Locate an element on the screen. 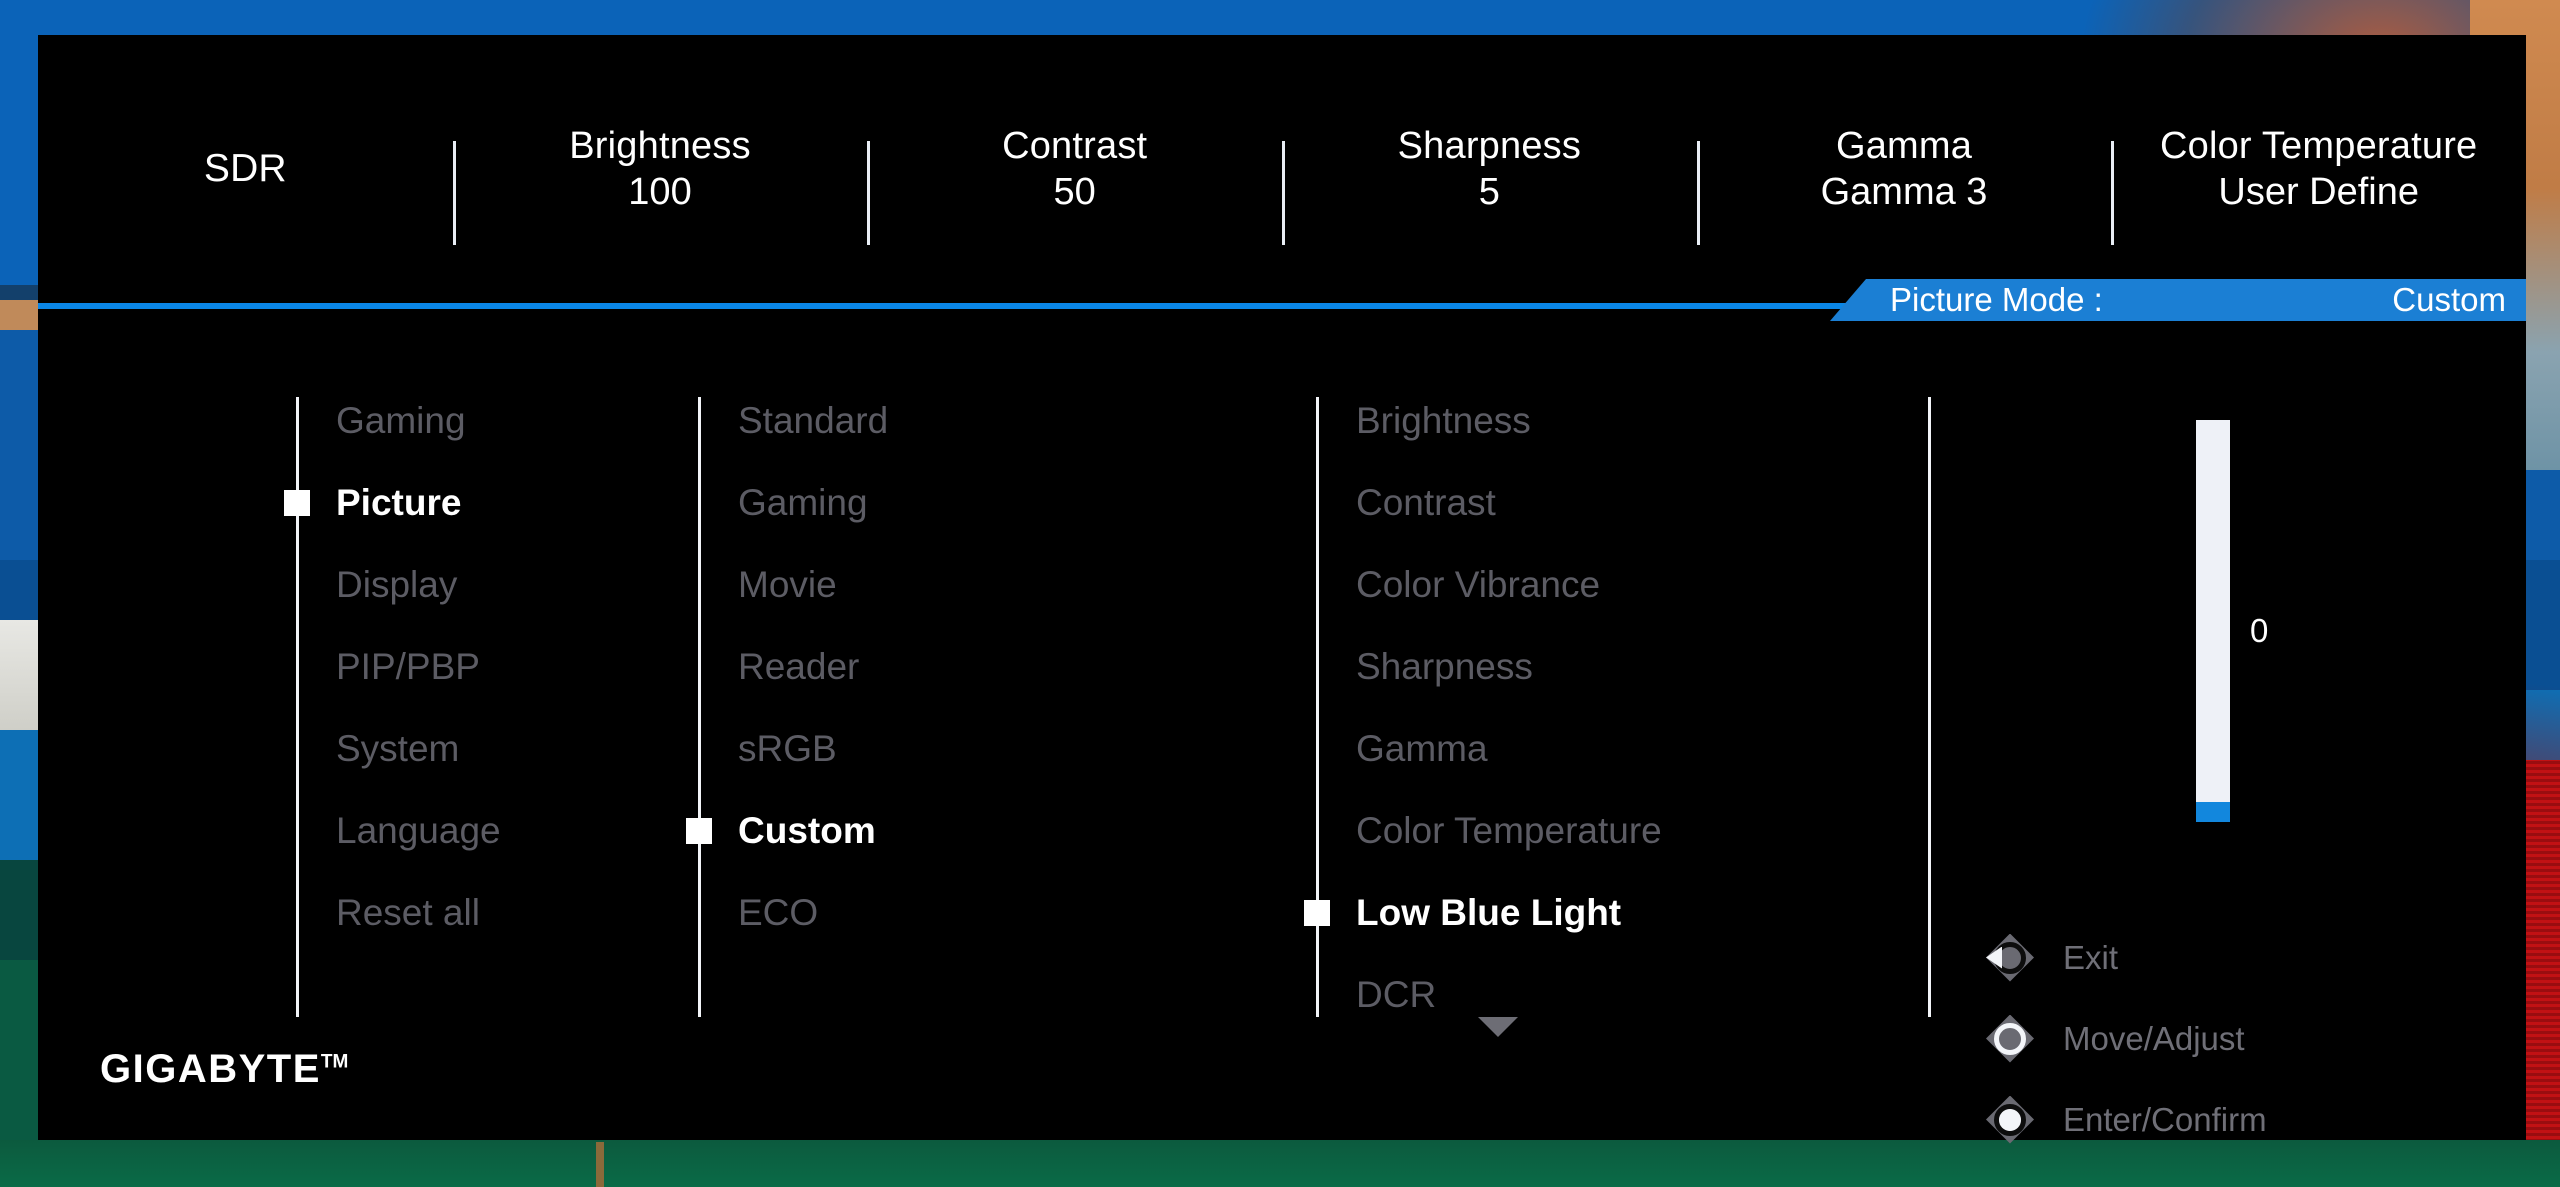 This screenshot has width=2560, height=1187. status-item-sharpness: Sharpness 5 is located at coordinates (1489, 184).